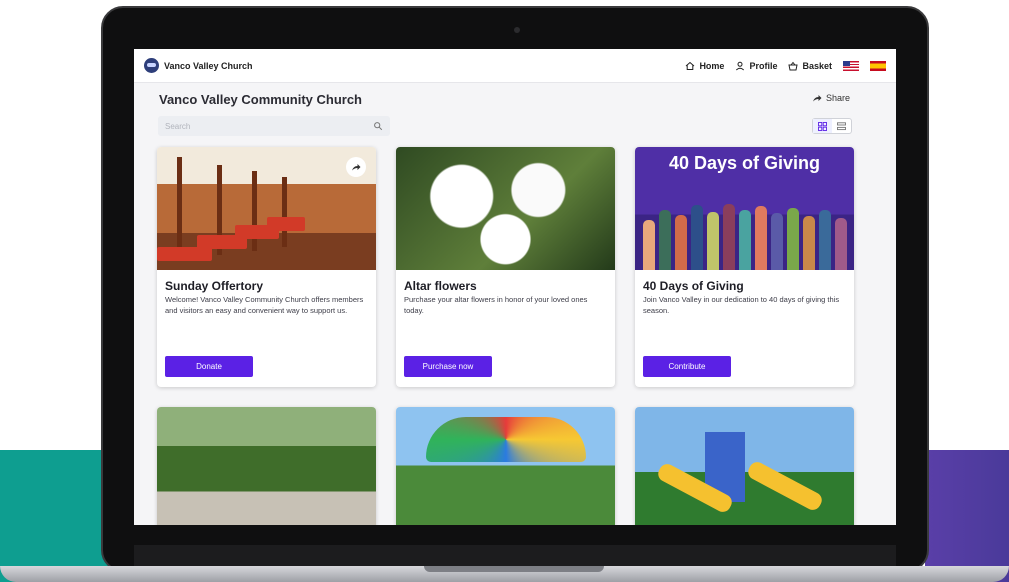  I want to click on search-icon, so click(378, 126).